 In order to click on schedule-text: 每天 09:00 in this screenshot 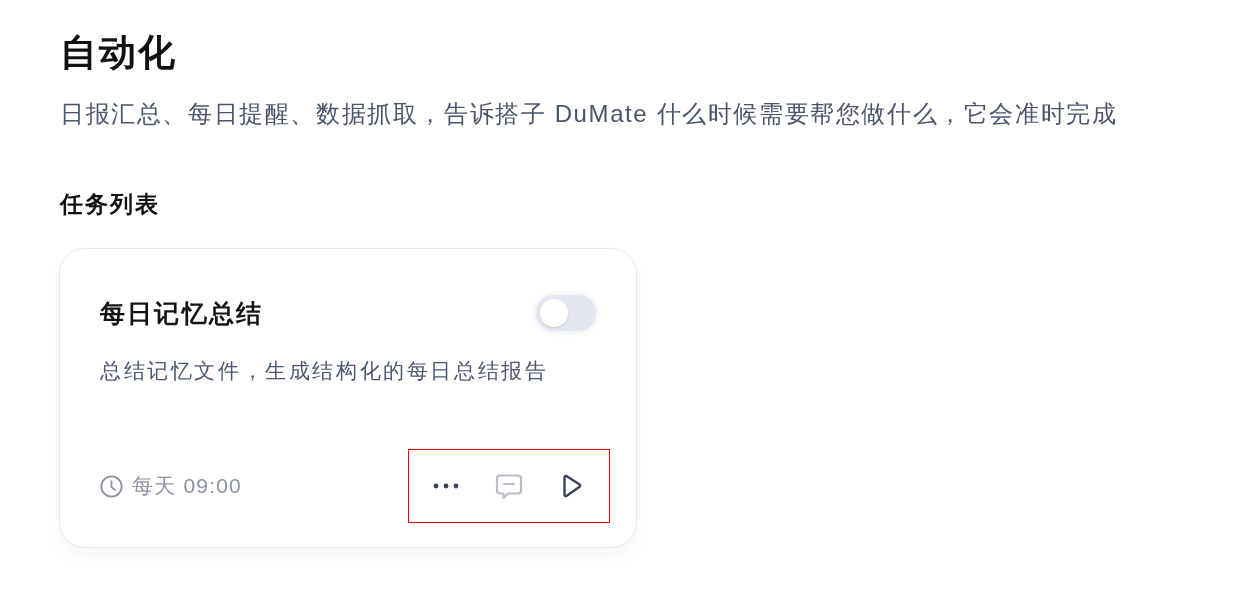, I will do `click(187, 486)`.